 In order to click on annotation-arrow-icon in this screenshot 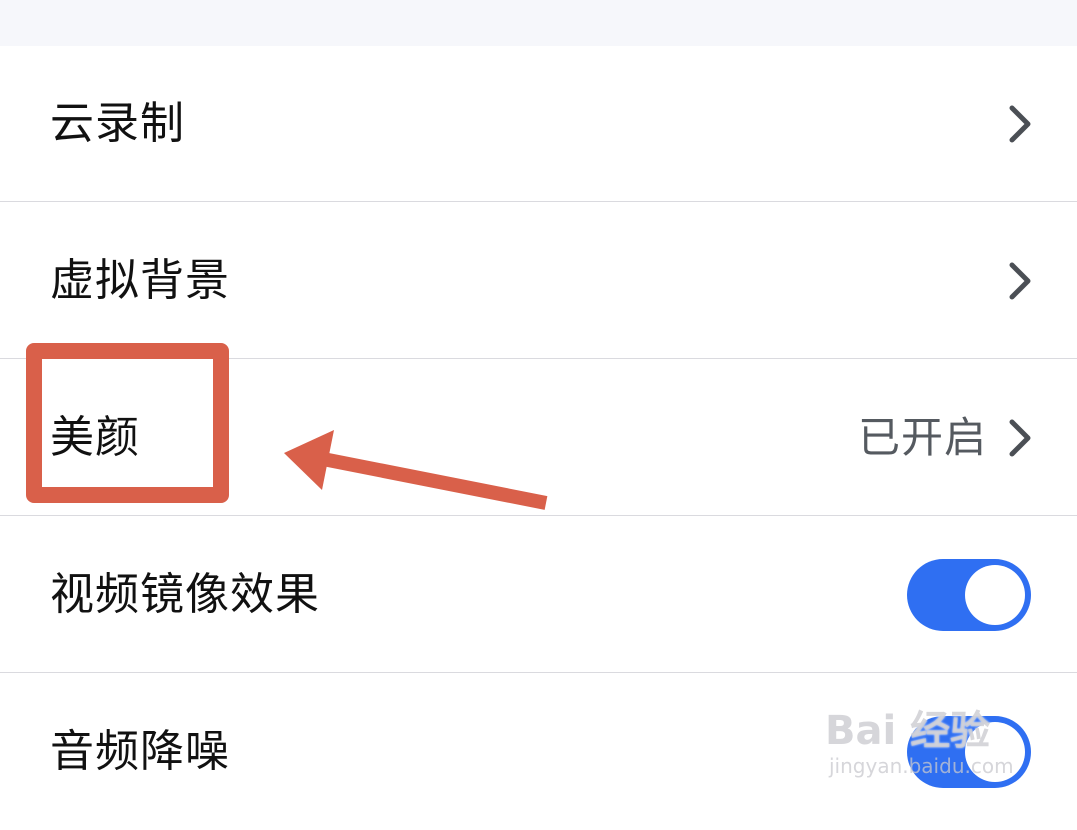, I will do `click(416, 470)`.